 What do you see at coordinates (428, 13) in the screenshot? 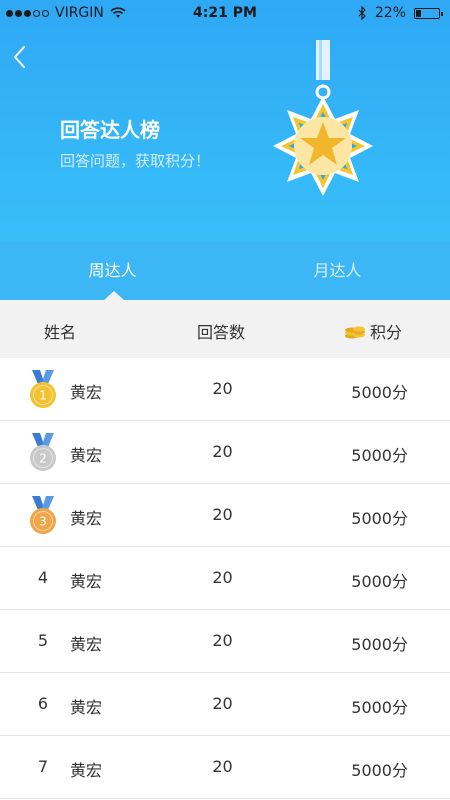
I see `battery-icon` at bounding box center [428, 13].